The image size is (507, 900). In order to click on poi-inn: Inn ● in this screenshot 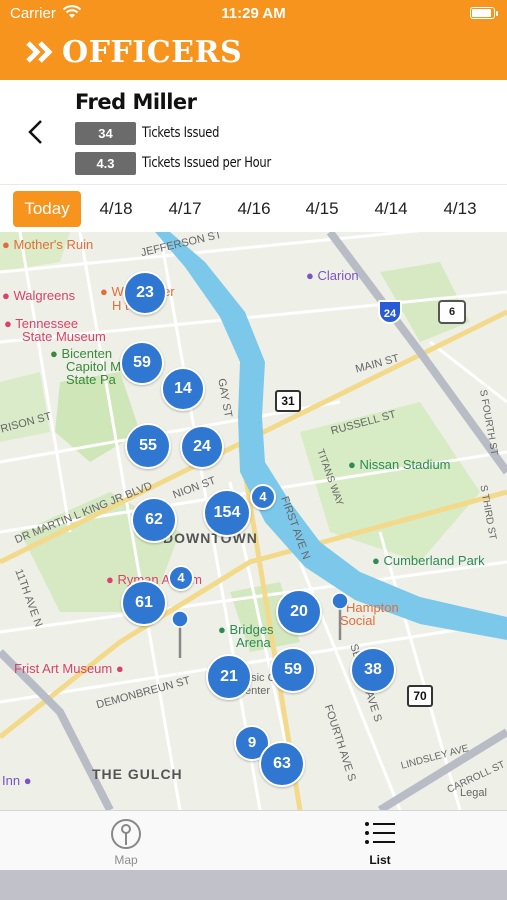, I will do `click(17, 780)`.